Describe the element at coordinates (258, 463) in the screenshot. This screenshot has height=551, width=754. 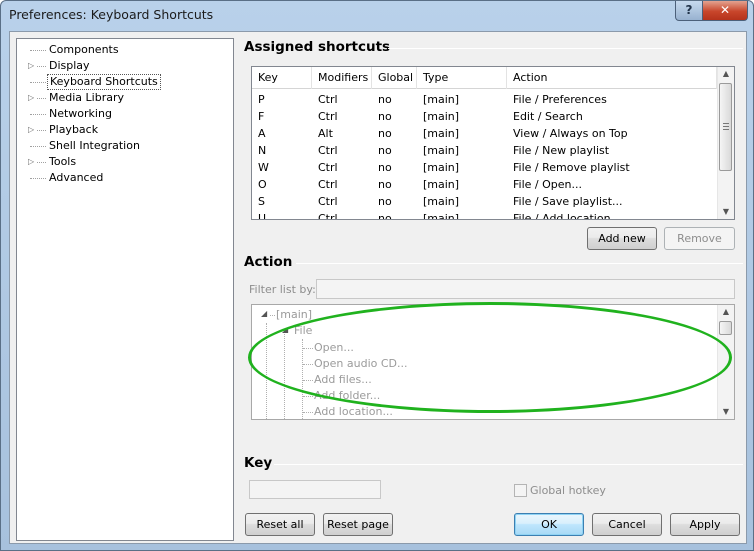
I see `key-heading: Key` at that location.